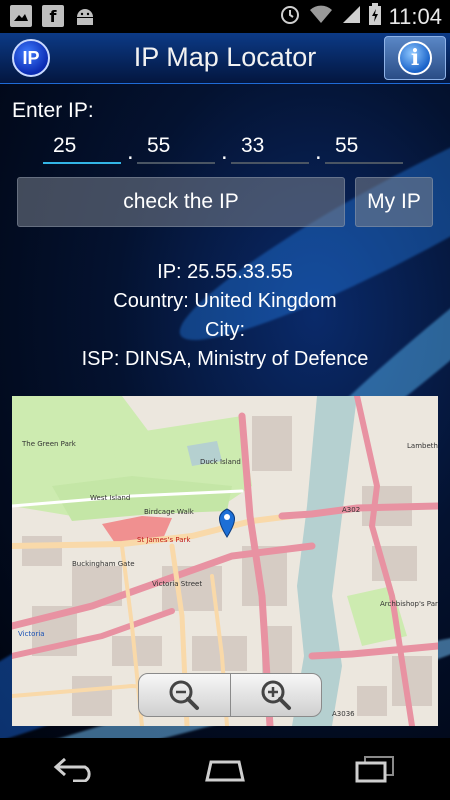 This screenshot has width=450, height=800. What do you see at coordinates (225, 16) in the screenshot?
I see `status-bar: f 11:04` at bounding box center [225, 16].